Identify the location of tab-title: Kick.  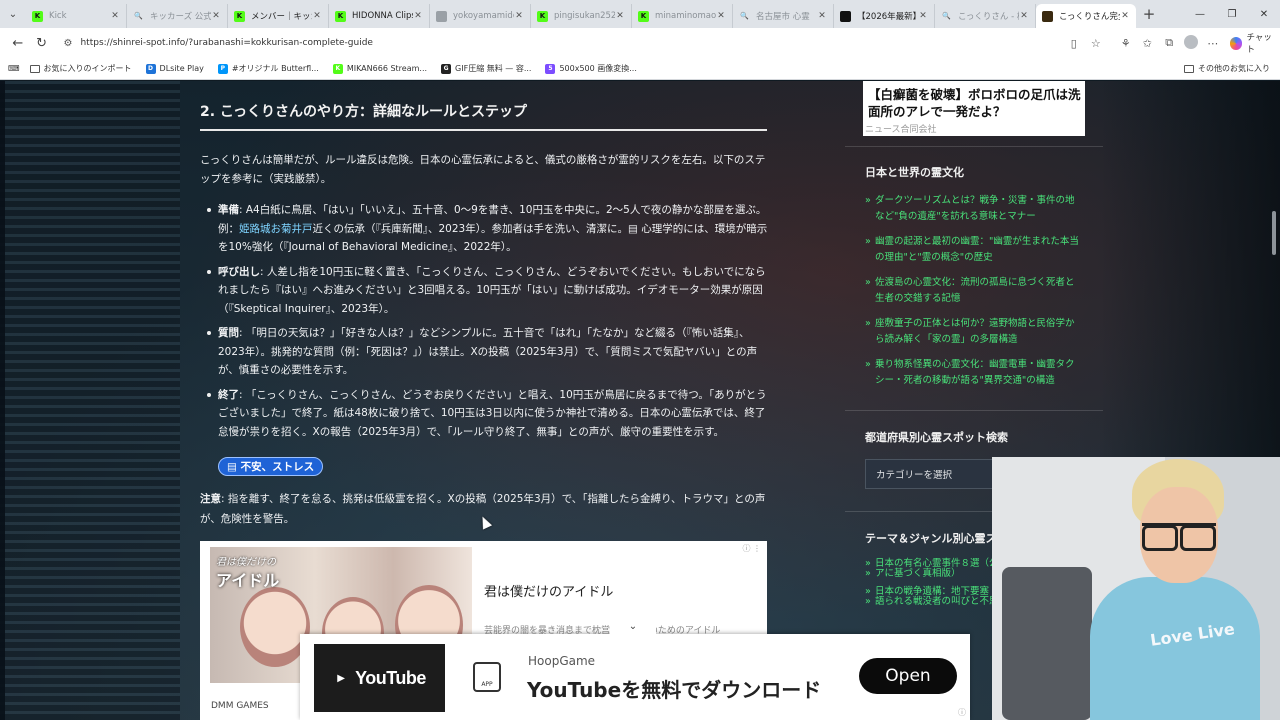
(58, 16).